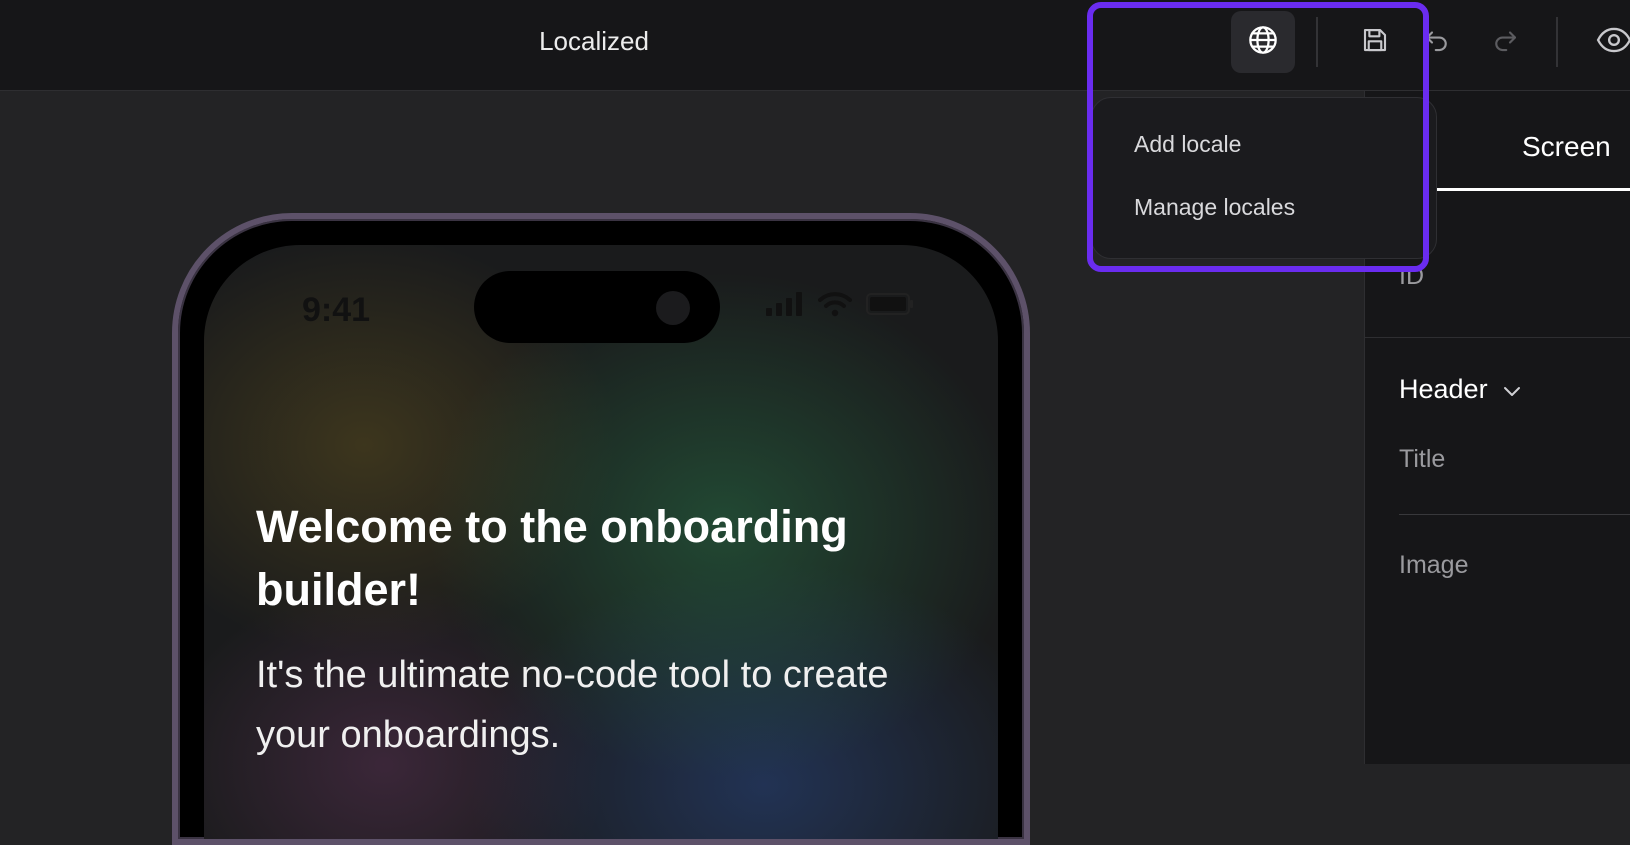 The image size is (1630, 845). I want to click on camera-icon, so click(673, 308).